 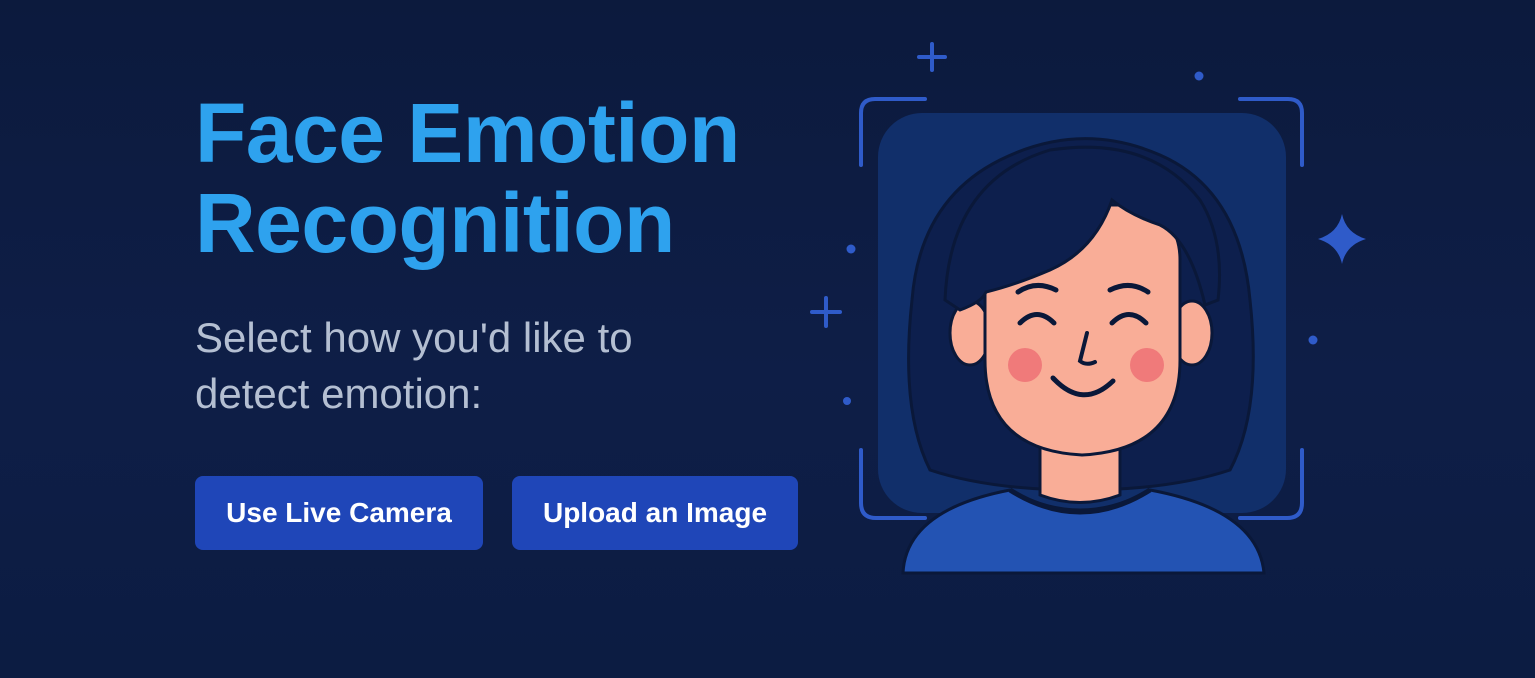 What do you see at coordinates (932, 57) in the screenshot?
I see `plus-sparkle-top-icon` at bounding box center [932, 57].